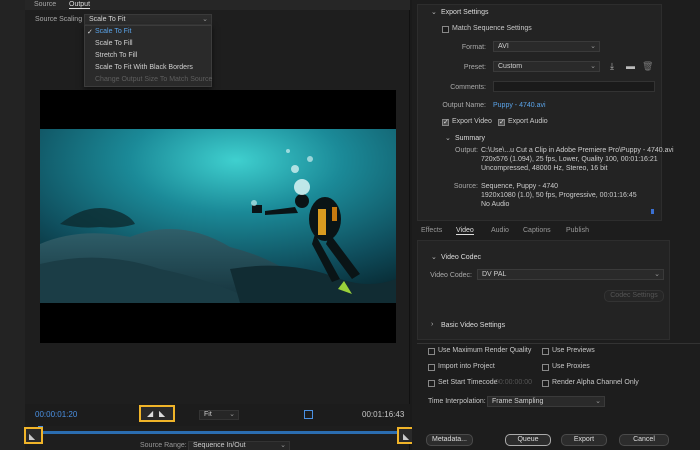 The width and height of the screenshot is (700, 450). I want to click on delete-preset-icon: 🗑, so click(647, 66).